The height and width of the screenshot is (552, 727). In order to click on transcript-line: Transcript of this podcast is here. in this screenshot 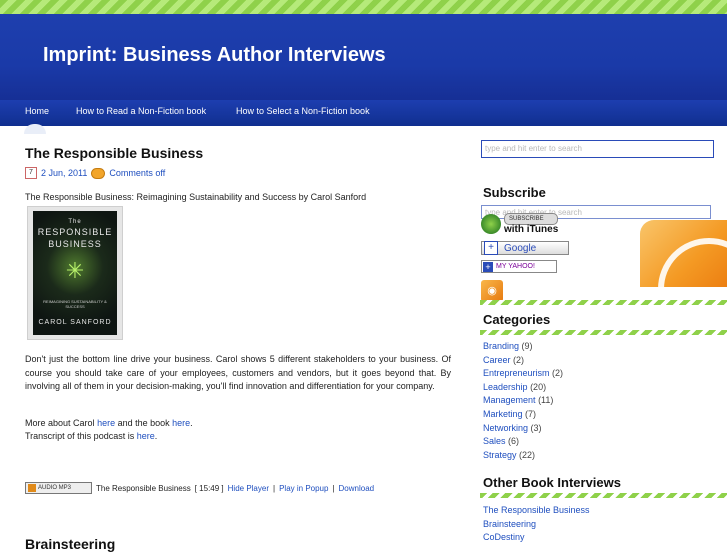, I will do `click(91, 436)`.